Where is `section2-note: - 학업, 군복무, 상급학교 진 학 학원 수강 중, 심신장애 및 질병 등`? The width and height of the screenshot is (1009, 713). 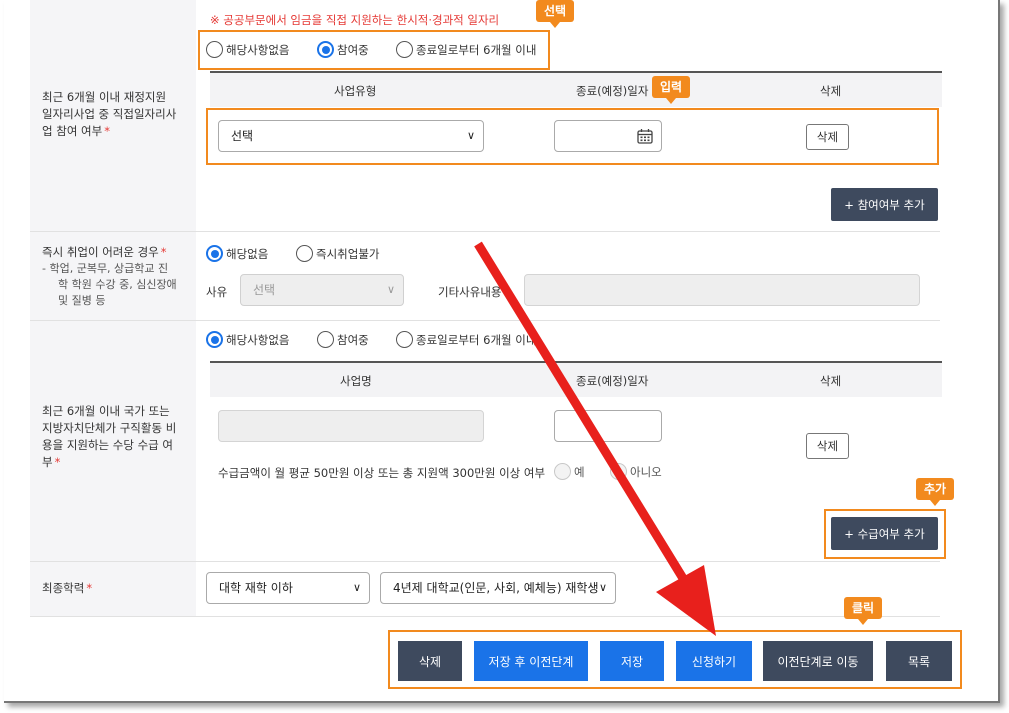 section2-note: - 학업, 군복무, 상급학교 진 학 학원 수강 중, 심신장애 및 질병 등 is located at coordinates (109, 284).